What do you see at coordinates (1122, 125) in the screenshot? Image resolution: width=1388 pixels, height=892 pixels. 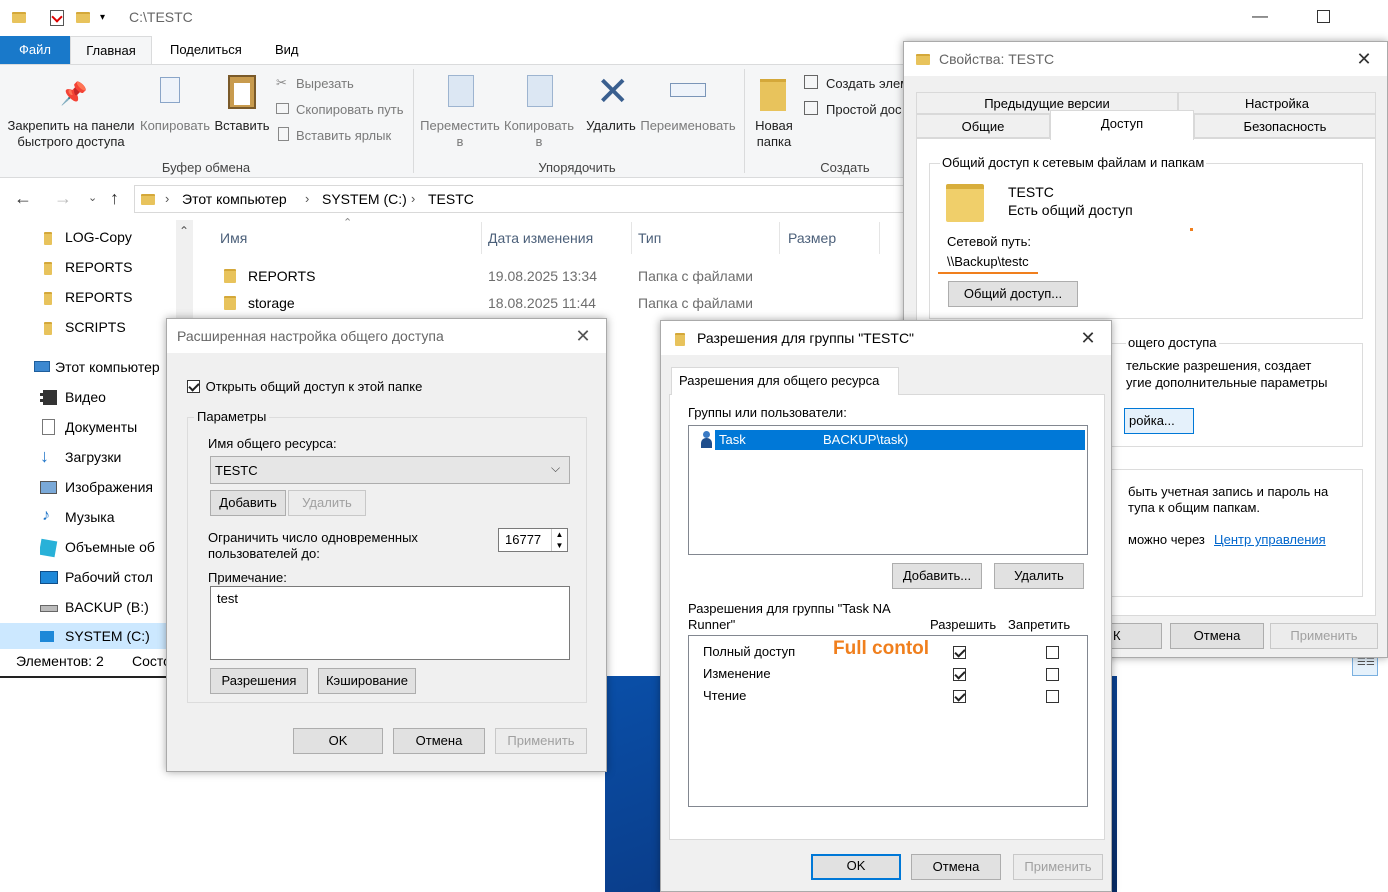 I see `tab-sharing: Доступ` at bounding box center [1122, 125].